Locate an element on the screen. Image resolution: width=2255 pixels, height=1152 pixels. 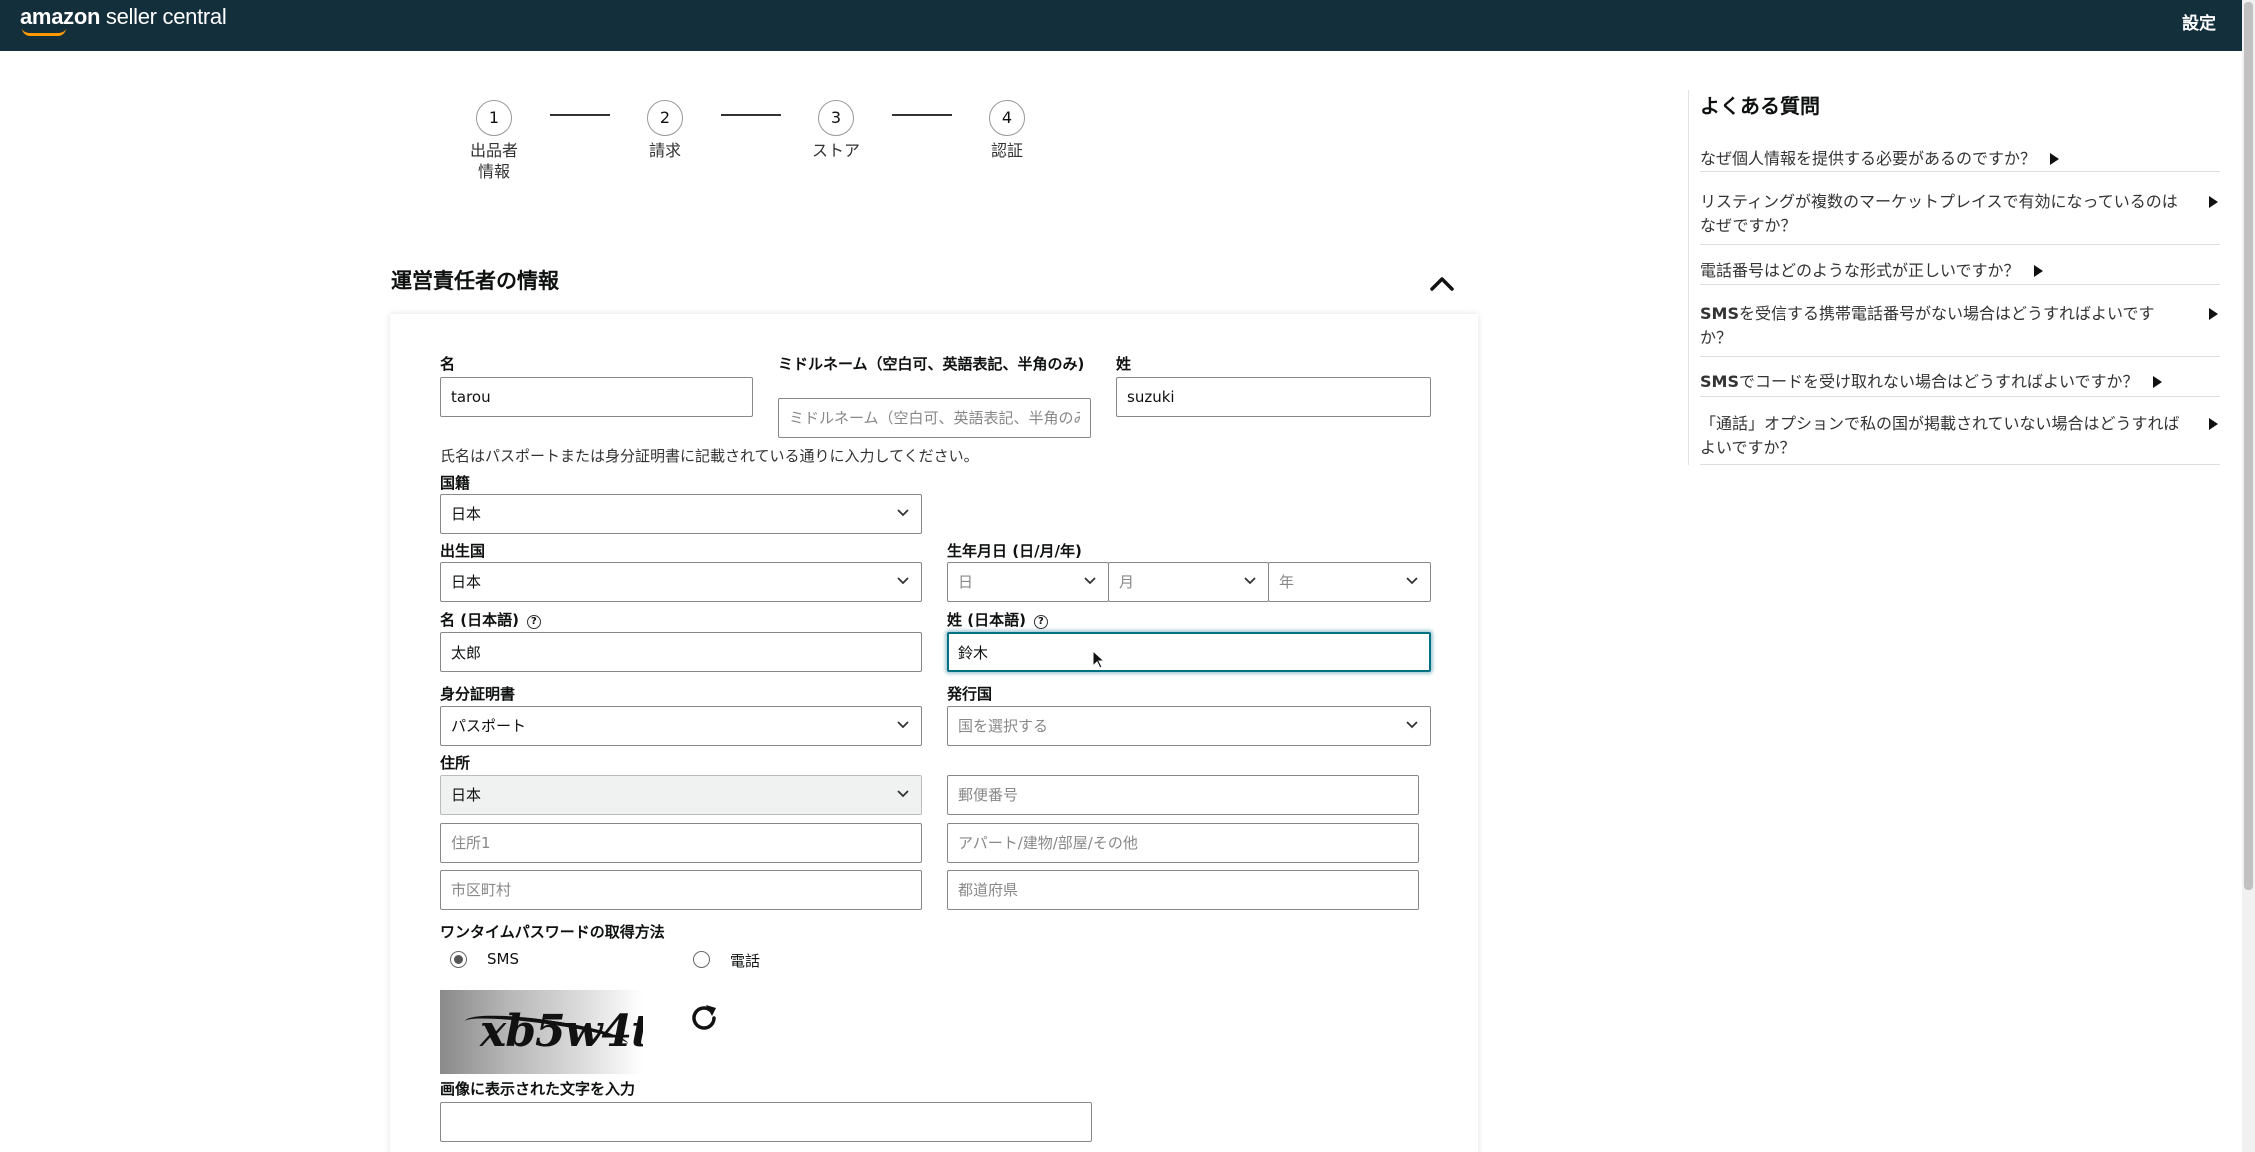
issuing-country-select: 国を選択する is located at coordinates (1189, 726).